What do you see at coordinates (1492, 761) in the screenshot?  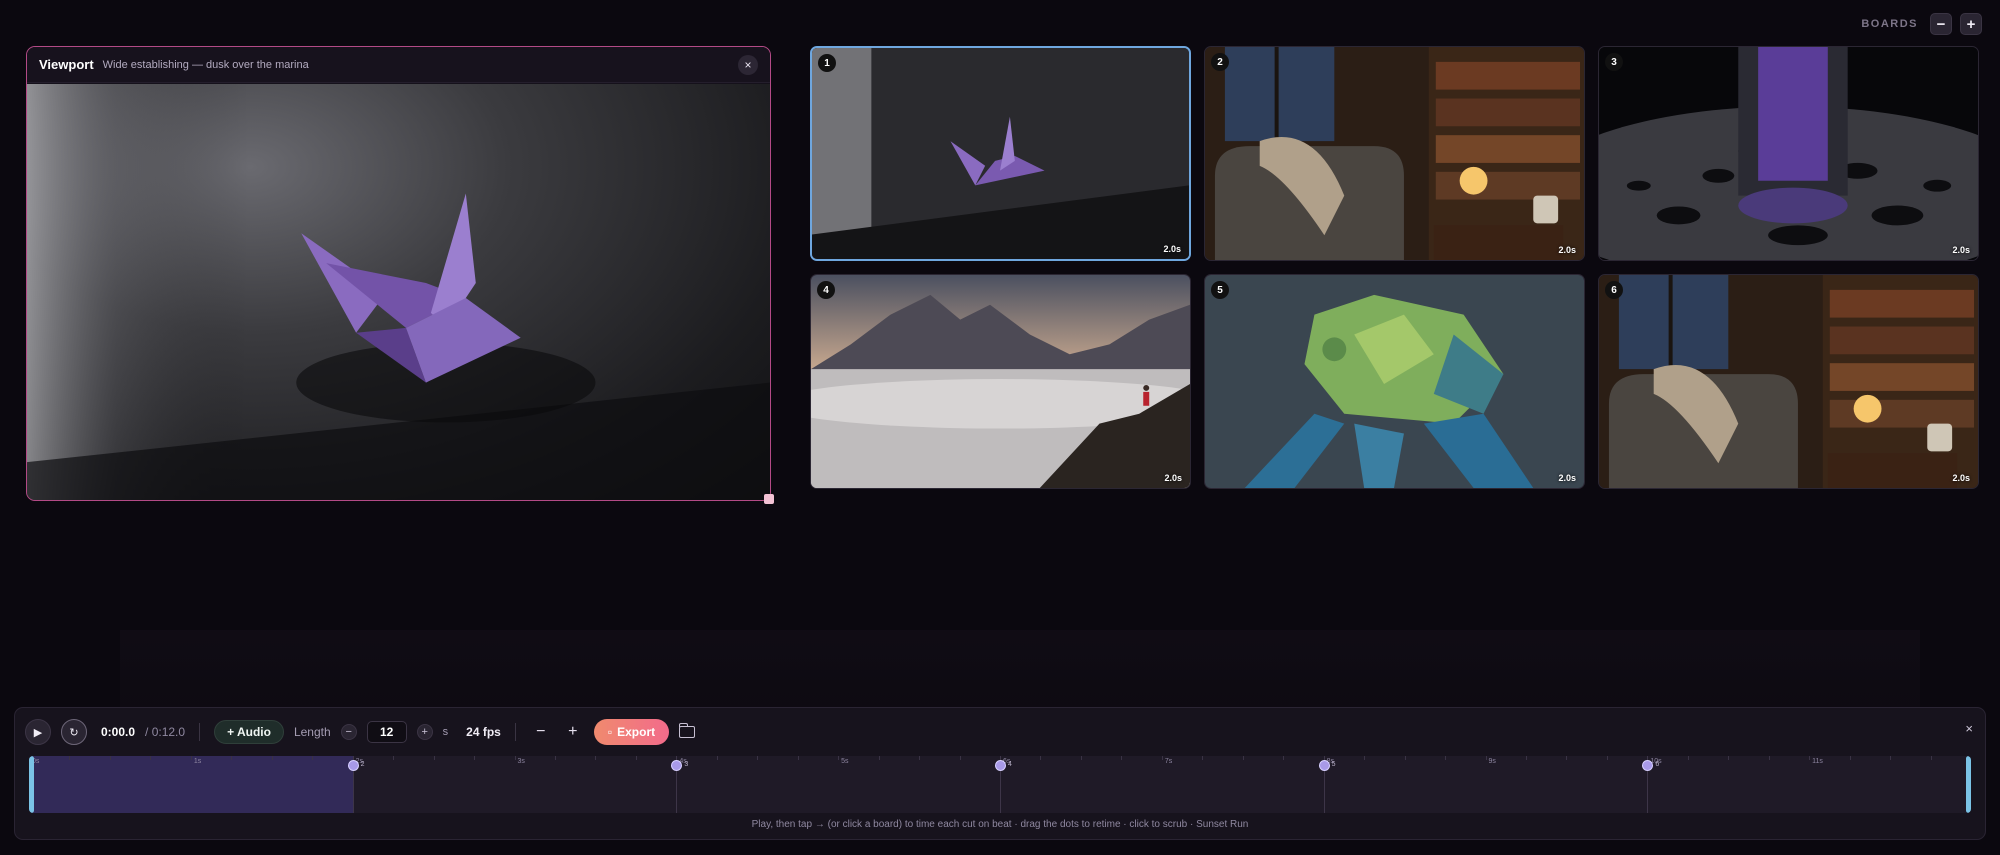 I see `timeline-tick-label: 9s` at bounding box center [1492, 761].